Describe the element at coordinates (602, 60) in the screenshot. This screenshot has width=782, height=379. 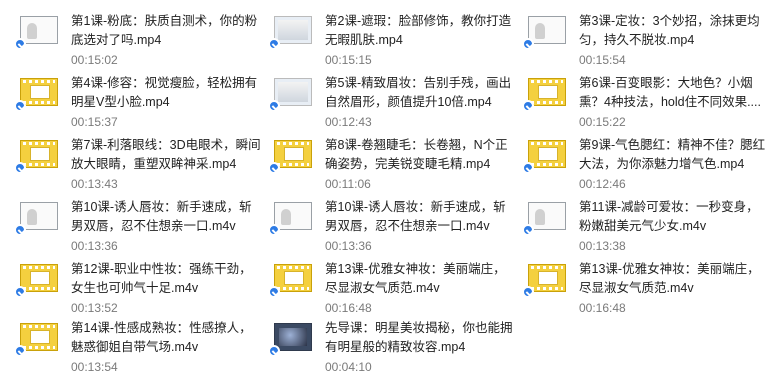
I see `file-duration: 00:15:54` at that location.